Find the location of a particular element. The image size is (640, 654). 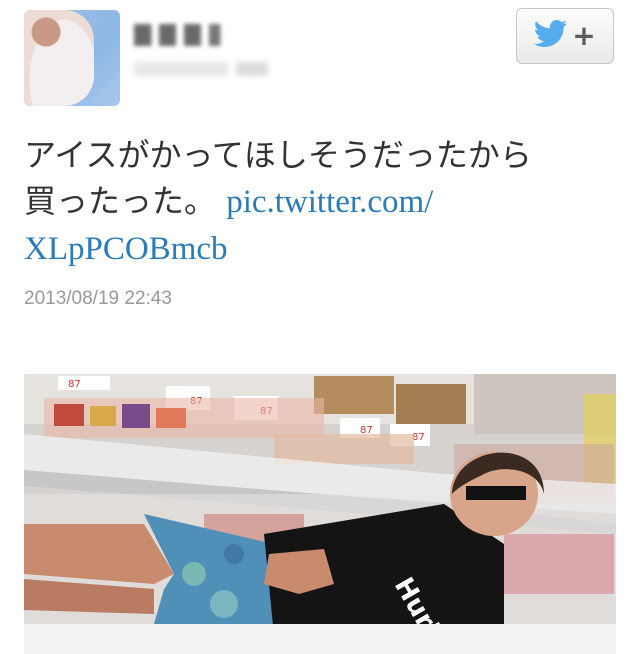

freezer-edge is located at coordinates (320, 639).